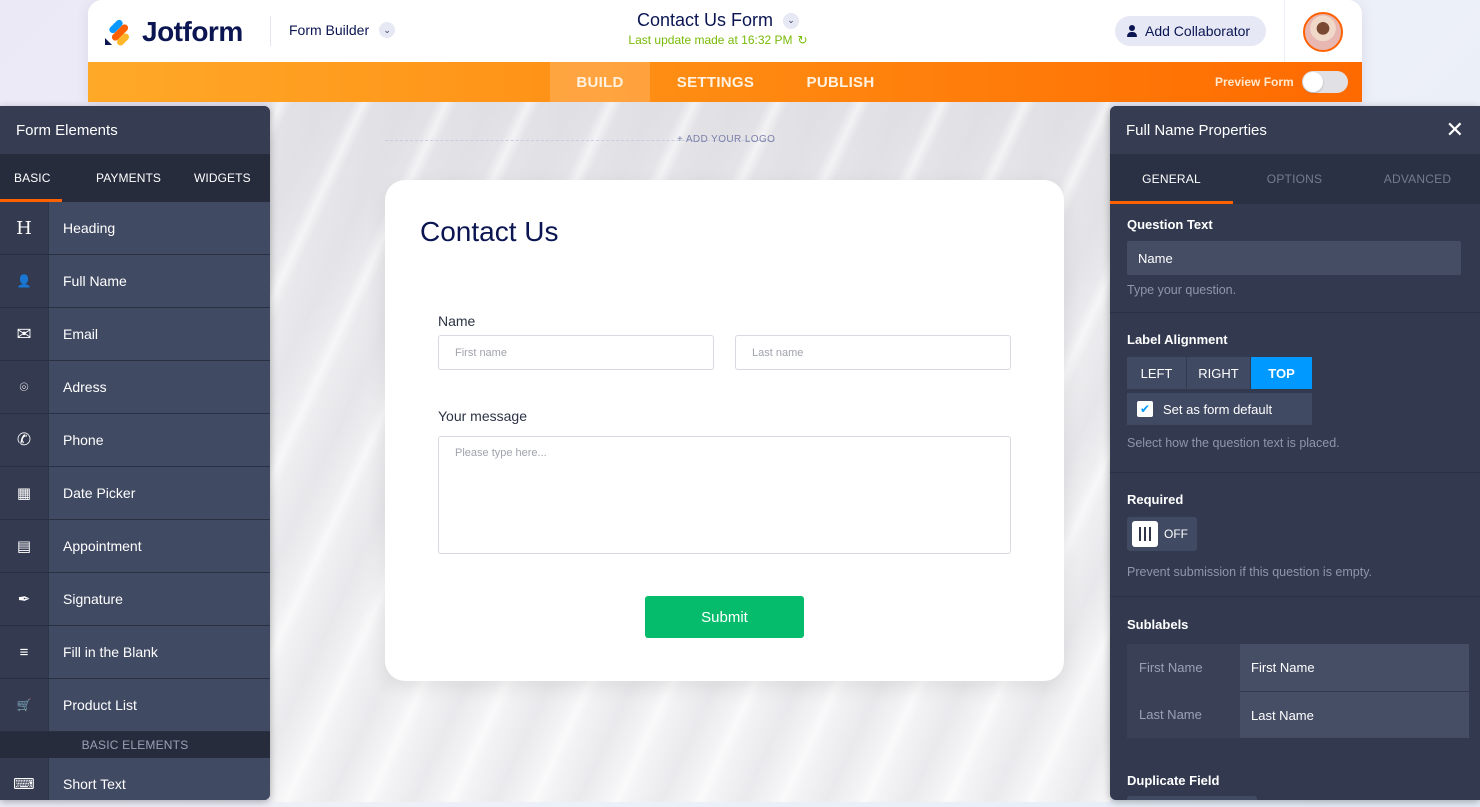  I want to click on element-tabs: BASIC PAYMENTS WIDGETS, so click(135, 178).